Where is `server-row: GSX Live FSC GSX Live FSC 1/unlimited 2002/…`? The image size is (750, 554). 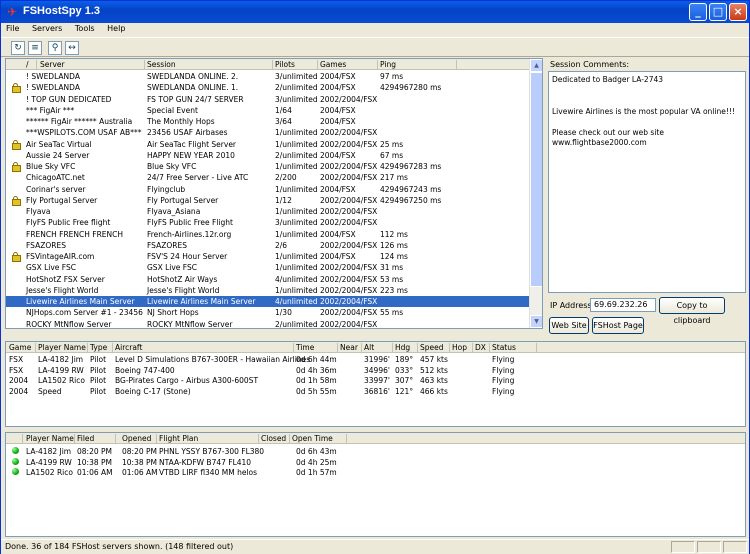
server-row: GSX Live FSC GSX Live FSC 1/unlimited 2002/… is located at coordinates (274, 267).